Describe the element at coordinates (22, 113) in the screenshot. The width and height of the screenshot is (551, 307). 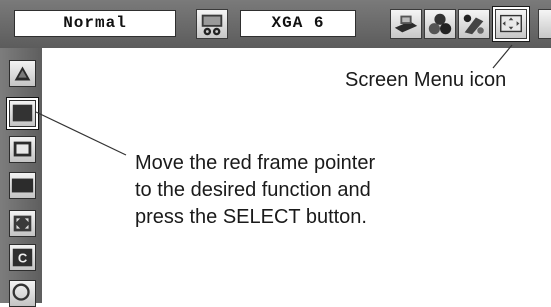
I see `normal-screen-icon` at that location.